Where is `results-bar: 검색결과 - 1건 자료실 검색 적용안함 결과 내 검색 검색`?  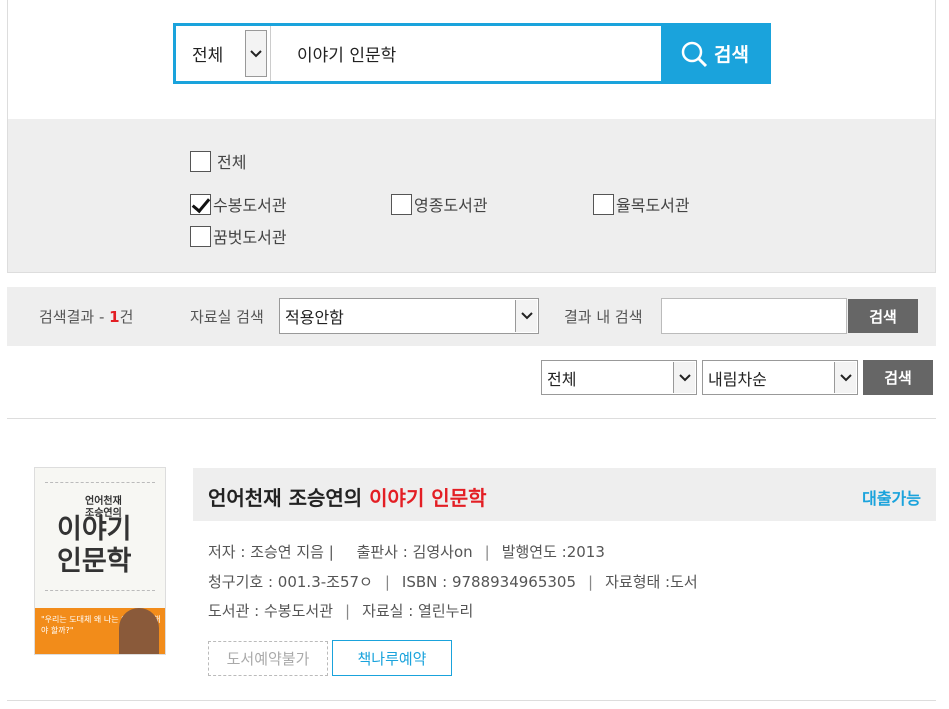 results-bar: 검색결과 - 1건 자료실 검색 적용안함 결과 내 검색 검색 is located at coordinates (471, 316).